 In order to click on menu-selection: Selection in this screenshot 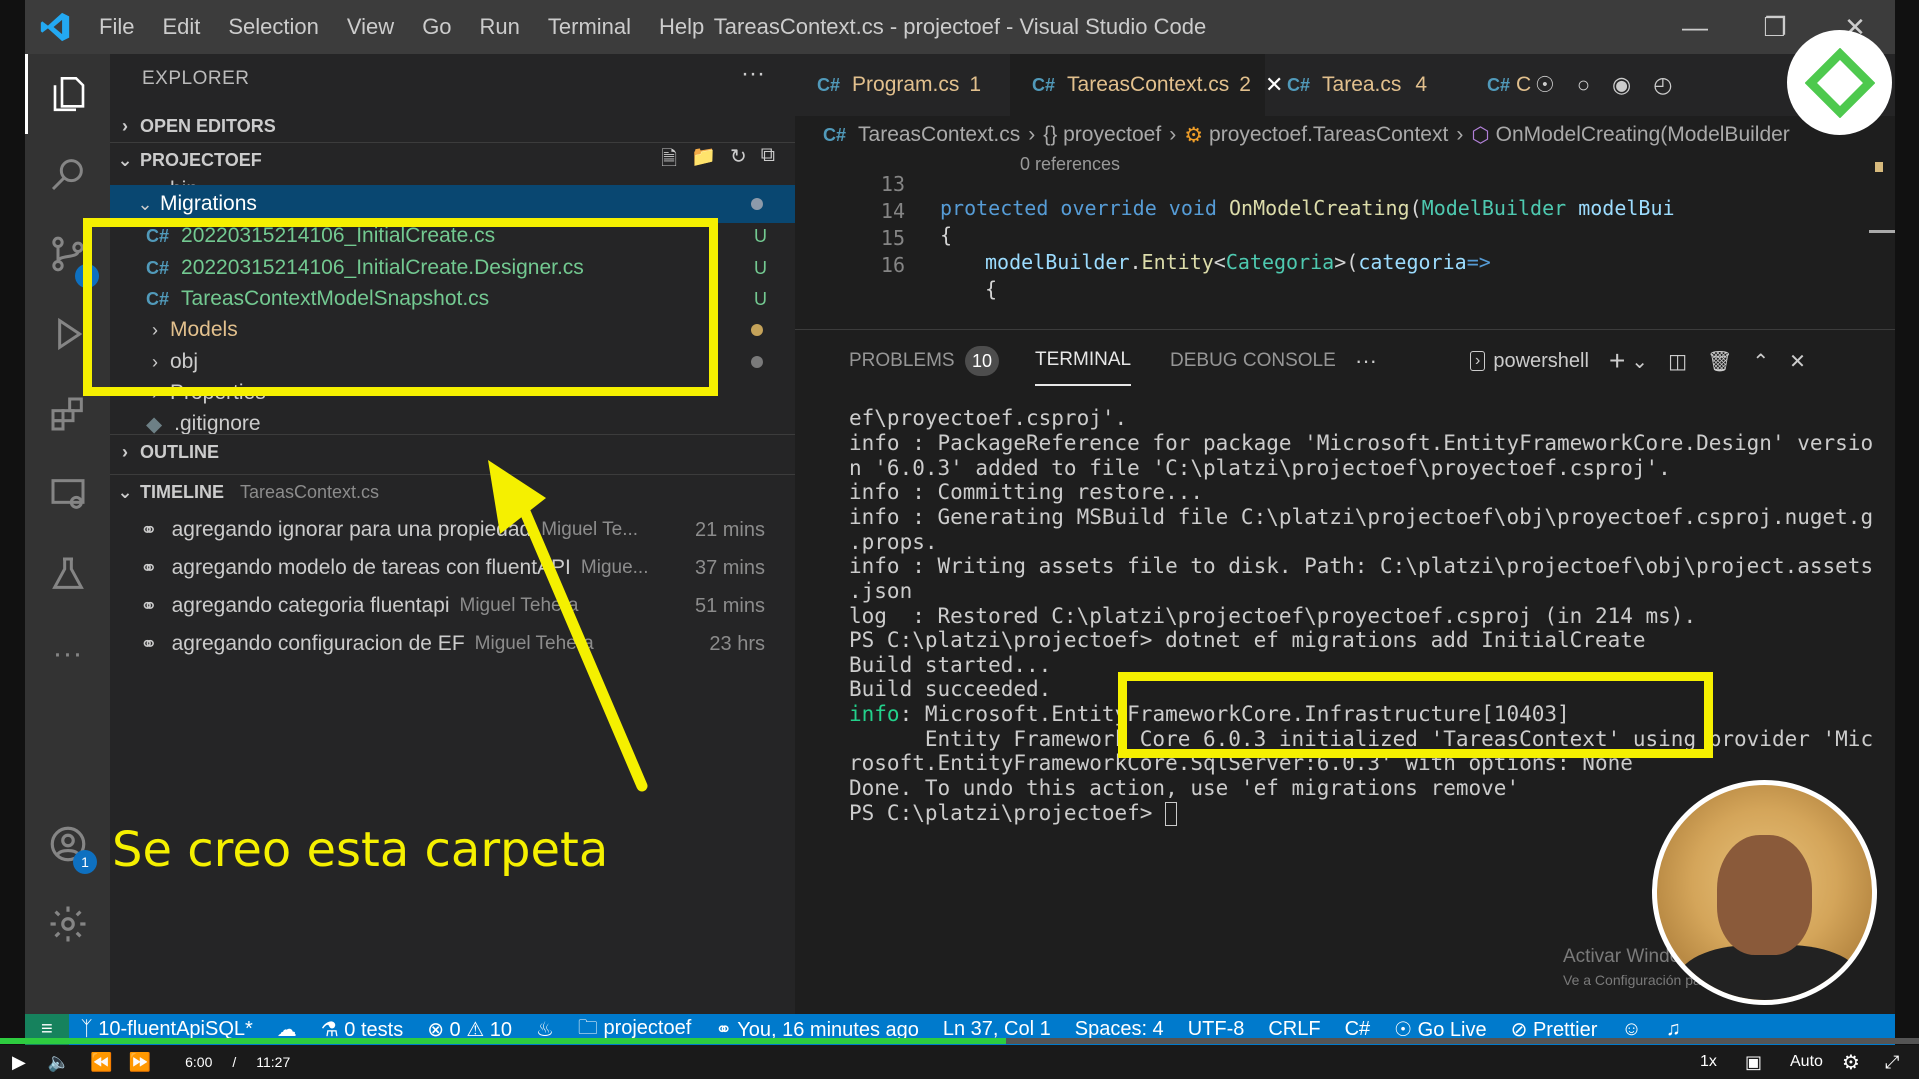, I will do `click(273, 27)`.